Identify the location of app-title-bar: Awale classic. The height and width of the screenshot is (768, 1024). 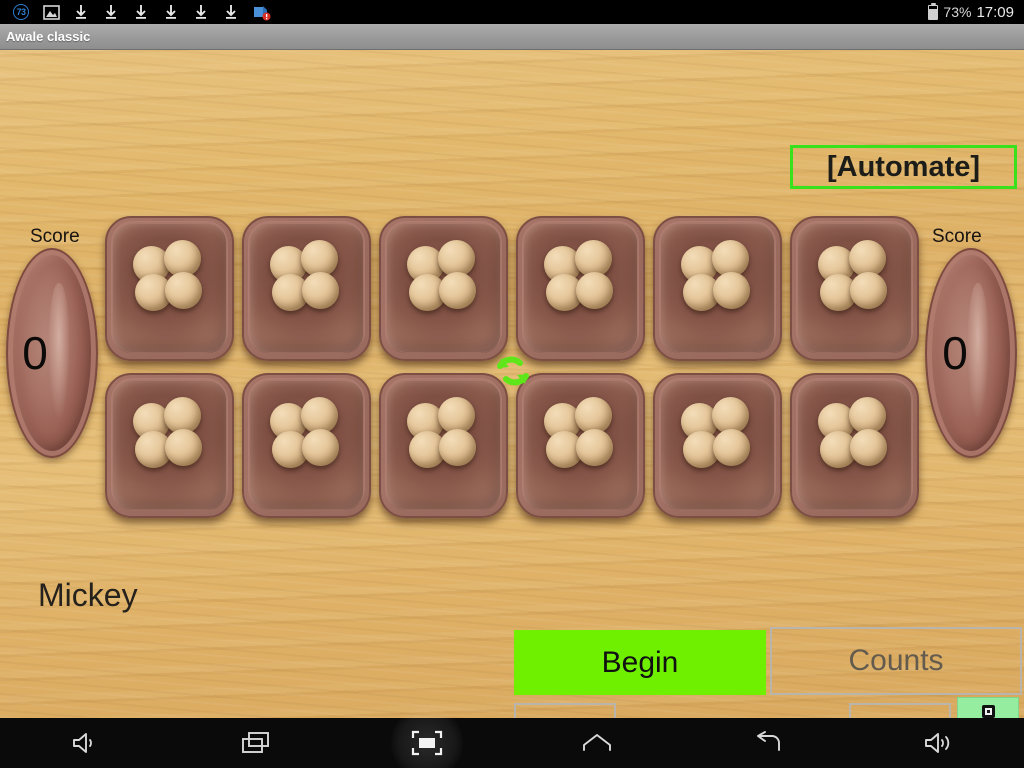
(512, 37).